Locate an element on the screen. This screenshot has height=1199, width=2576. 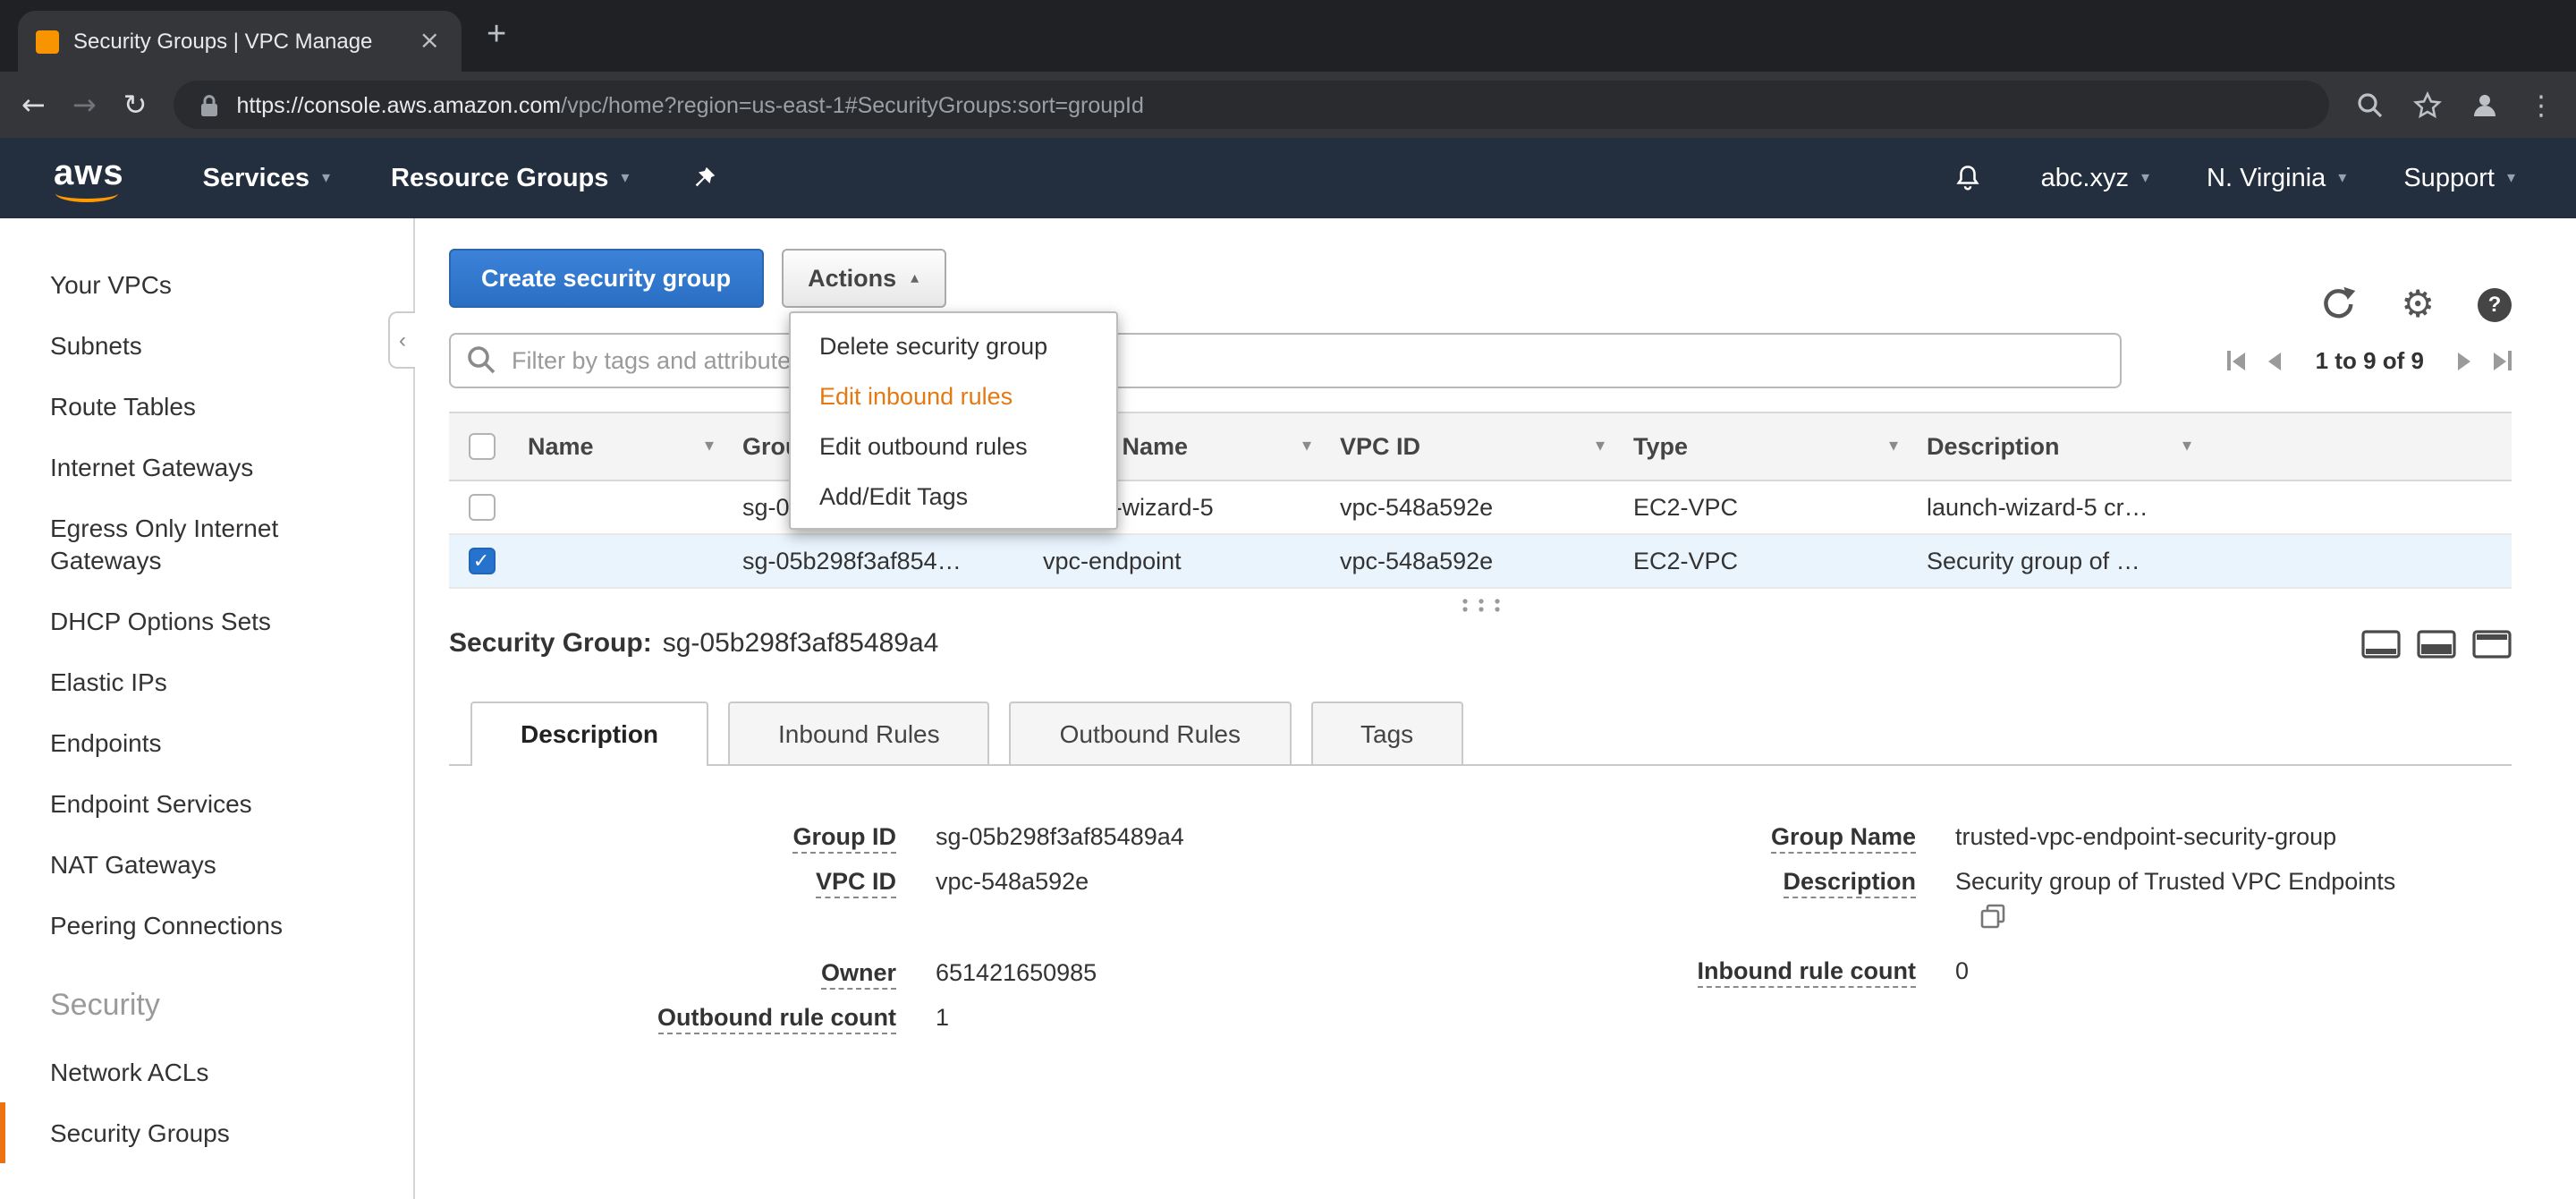
sidebar-item-route-tables: Route Tables is located at coordinates (206, 406).